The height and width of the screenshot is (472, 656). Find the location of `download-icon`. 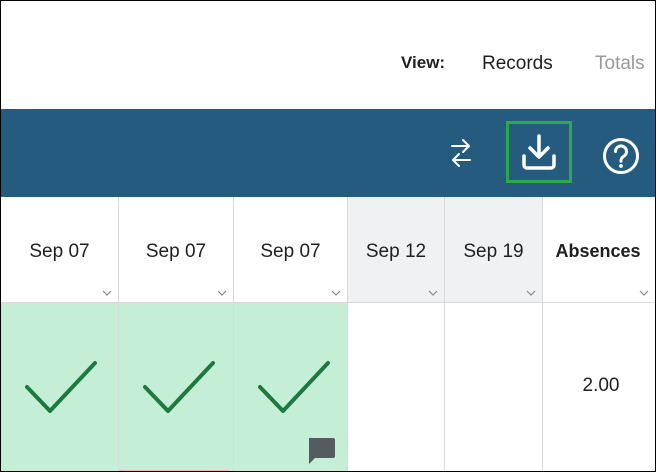

download-icon is located at coordinates (539, 152).